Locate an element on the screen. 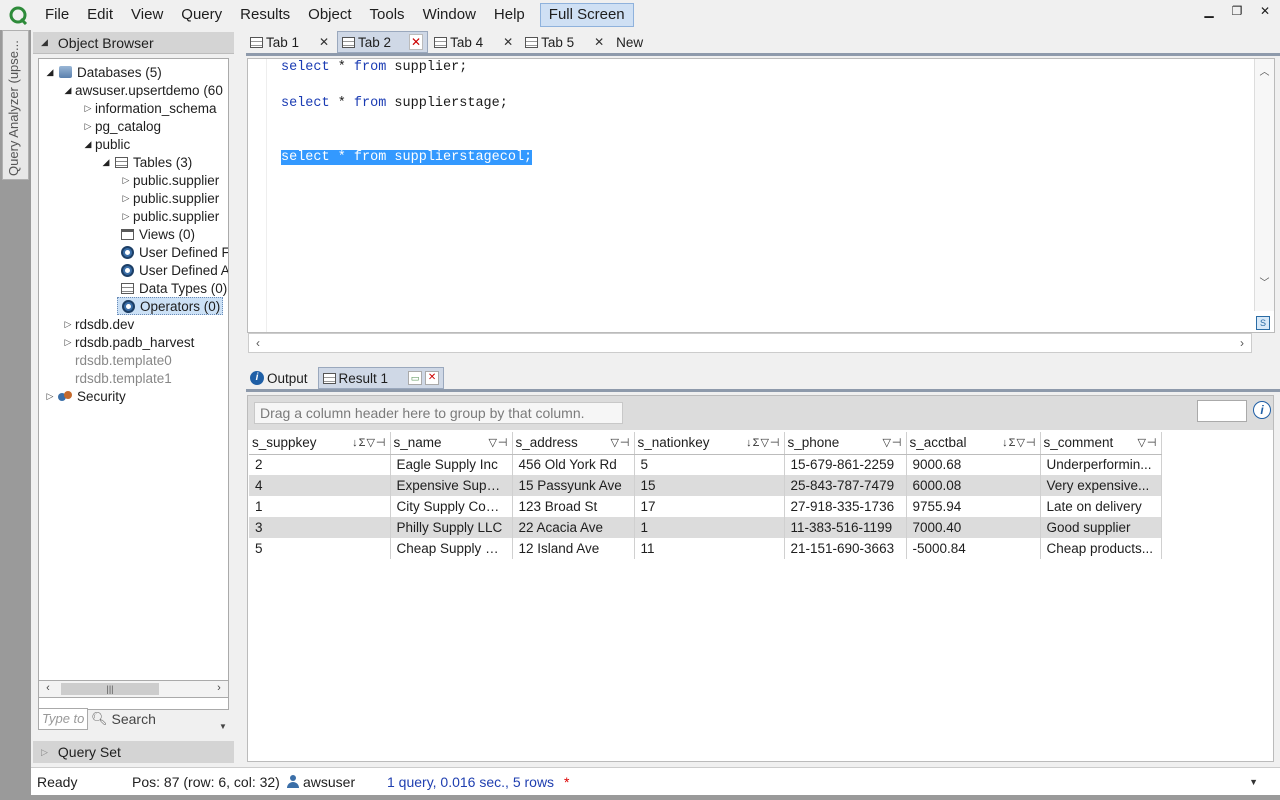 This screenshot has height=800, width=1280. menu-window: Window is located at coordinates (449, 15).